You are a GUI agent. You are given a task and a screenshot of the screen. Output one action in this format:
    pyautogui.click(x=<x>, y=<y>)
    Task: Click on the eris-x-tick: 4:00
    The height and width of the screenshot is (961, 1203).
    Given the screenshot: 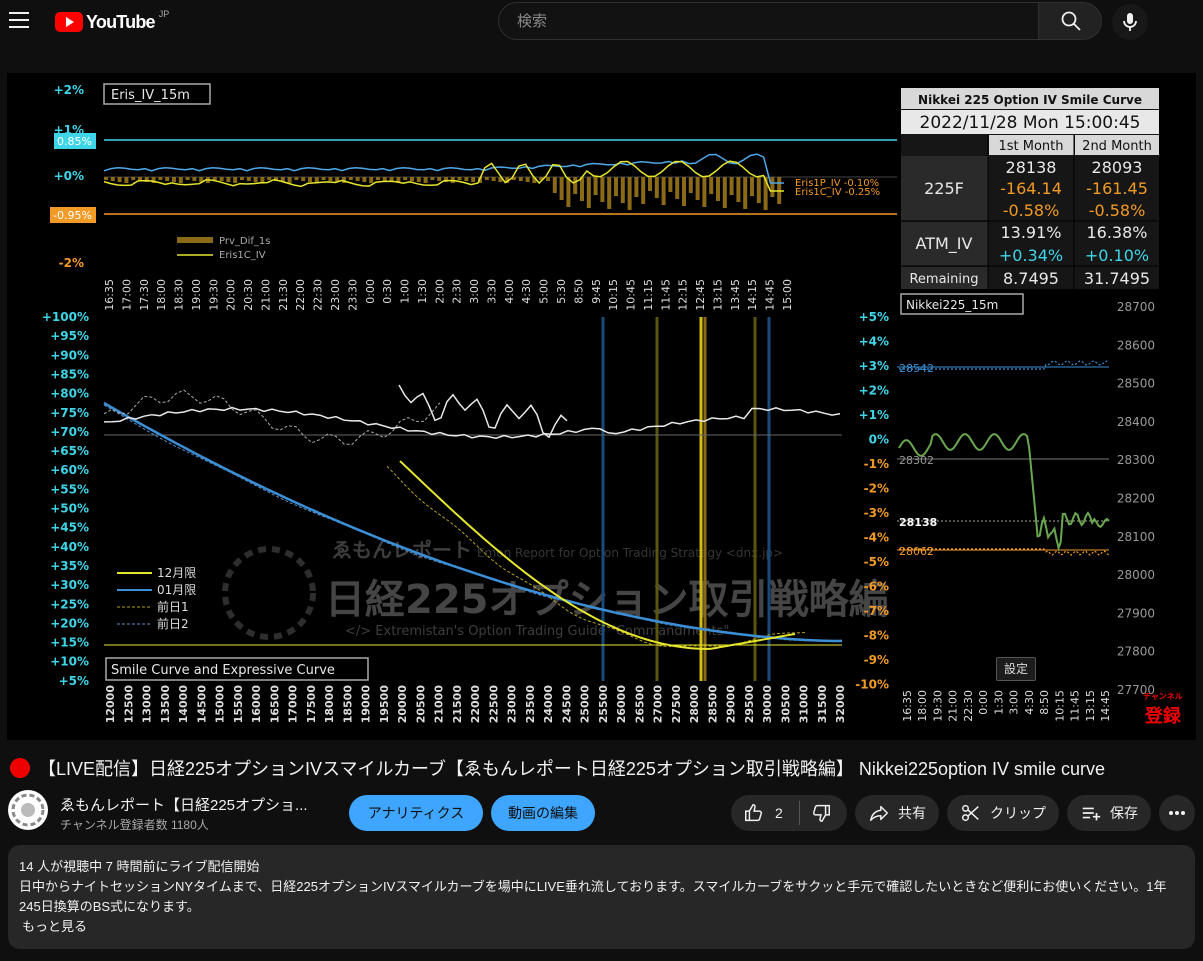 What is the action you would take?
    pyautogui.click(x=509, y=291)
    